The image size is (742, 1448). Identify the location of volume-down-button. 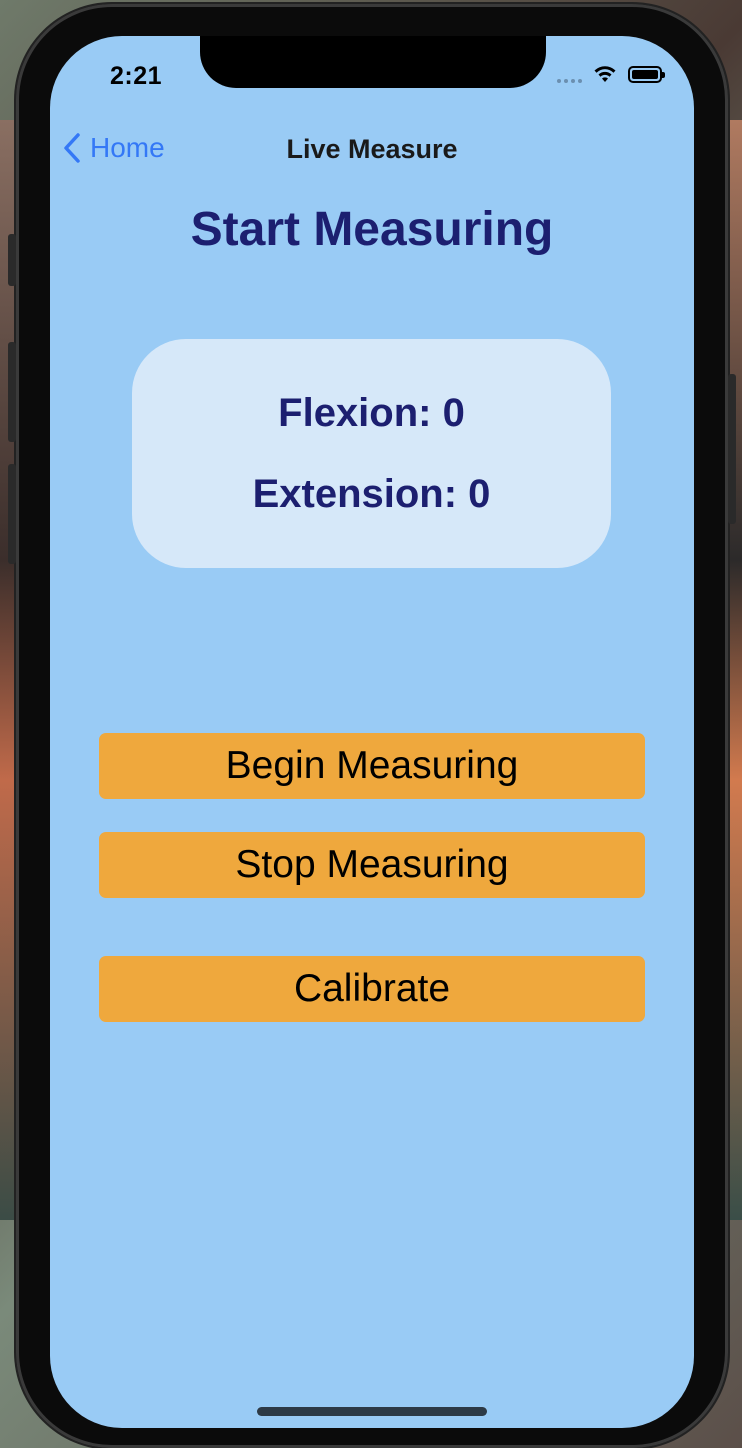
(12, 514).